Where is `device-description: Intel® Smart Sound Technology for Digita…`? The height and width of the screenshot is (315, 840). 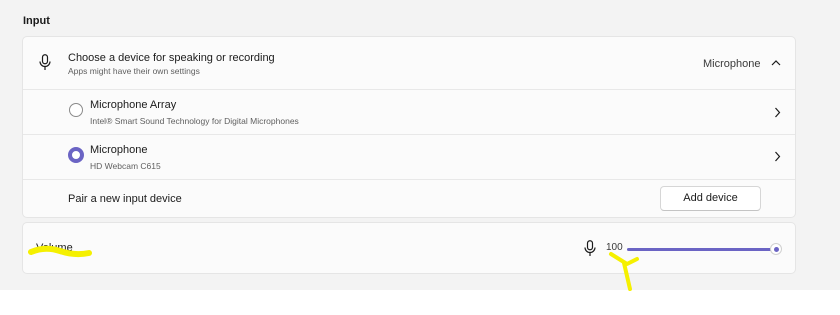 device-description: Intel® Smart Sound Technology for Digita… is located at coordinates (194, 121).